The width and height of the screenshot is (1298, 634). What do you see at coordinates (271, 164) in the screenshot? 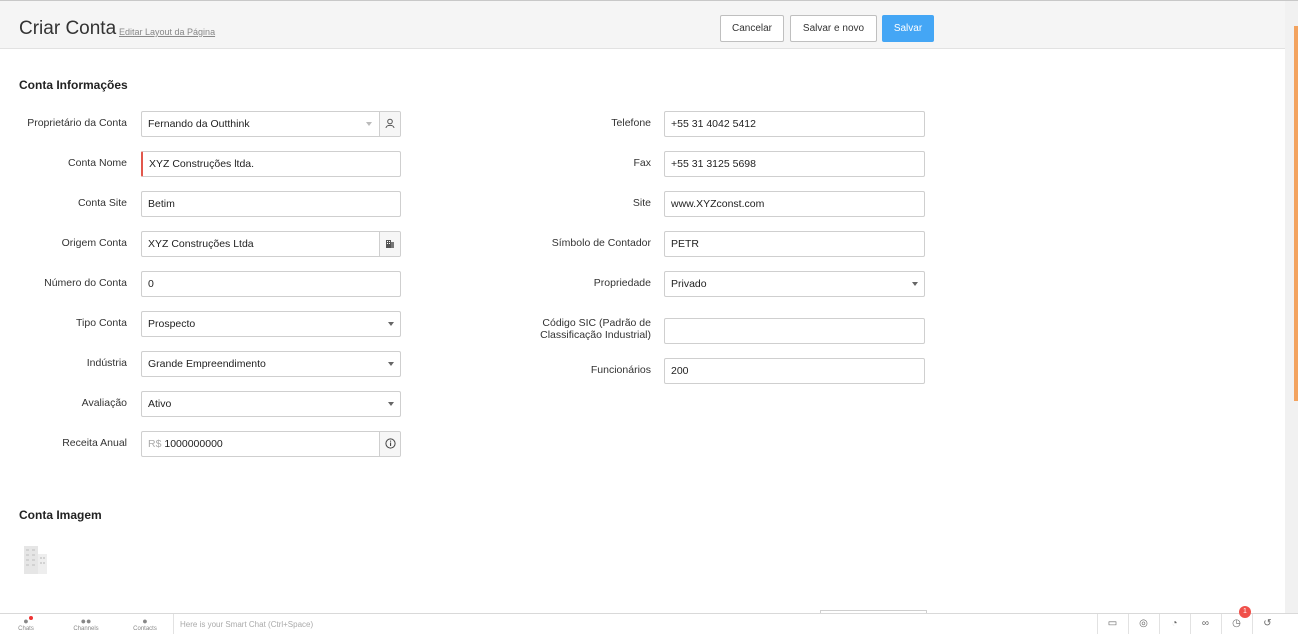
I see `account-name-input: XYZ Construções ltda.` at bounding box center [271, 164].